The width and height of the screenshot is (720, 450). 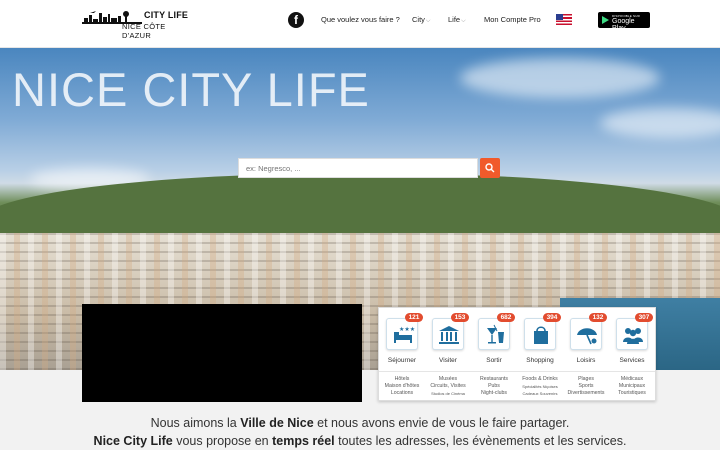 What do you see at coordinates (494, 334) in the screenshot?
I see `cocktail-icon` at bounding box center [494, 334].